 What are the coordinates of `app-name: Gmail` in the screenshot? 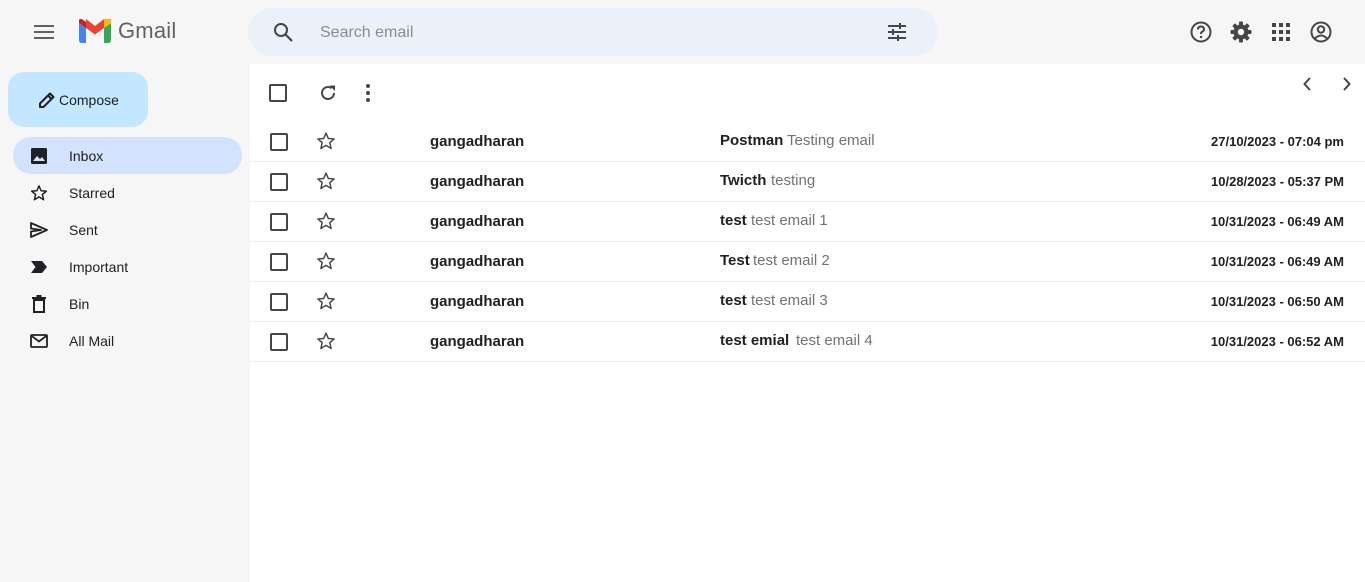 It's located at (147, 30).